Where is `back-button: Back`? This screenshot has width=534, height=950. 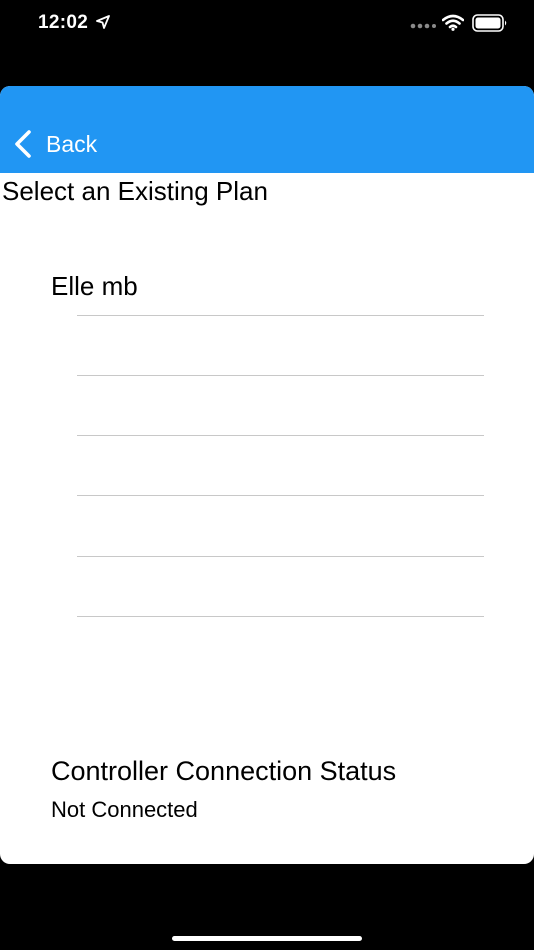
back-button: Back is located at coordinates (54, 144).